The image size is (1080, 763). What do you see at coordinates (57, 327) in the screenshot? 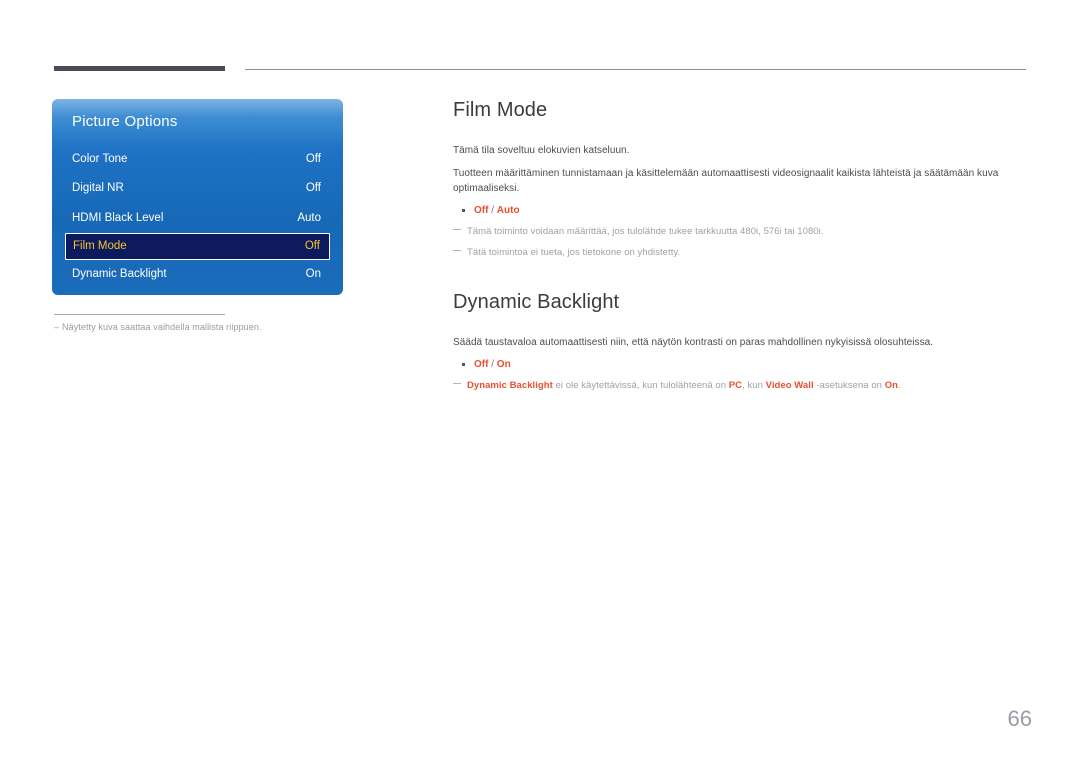
I see `footnote-dash: –` at bounding box center [57, 327].